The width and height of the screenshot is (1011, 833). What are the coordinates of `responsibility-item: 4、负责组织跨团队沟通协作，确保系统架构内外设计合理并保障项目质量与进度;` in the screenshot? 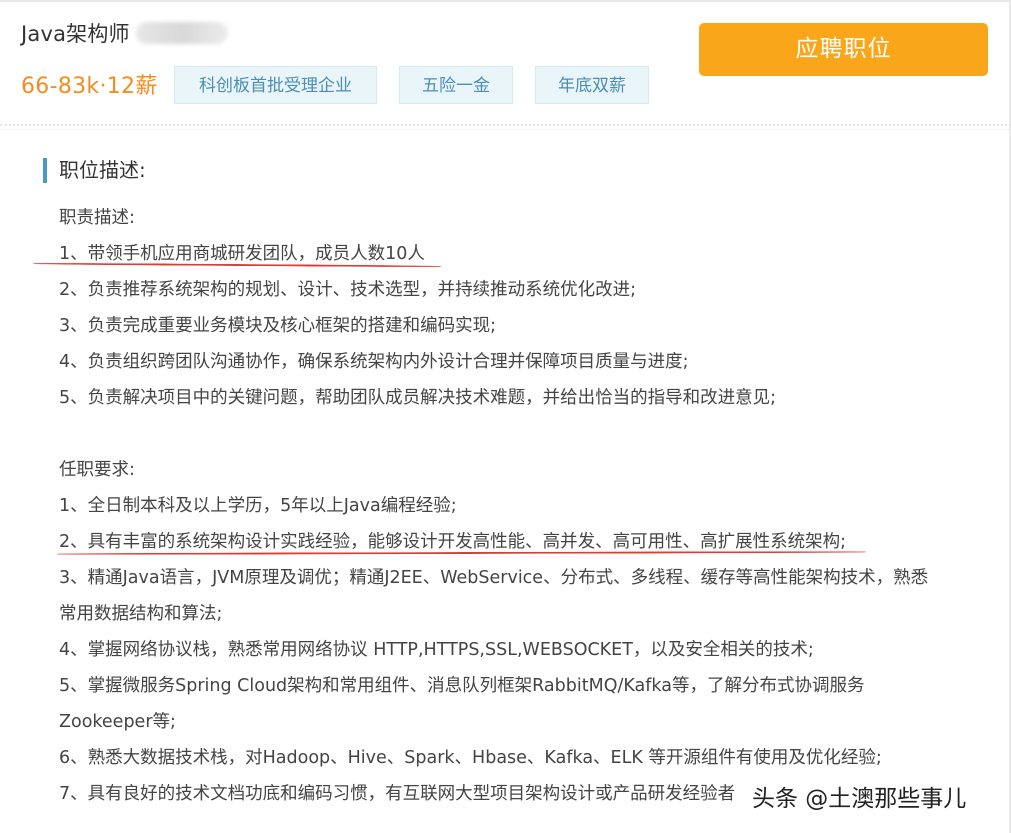 It's located at (374, 362).